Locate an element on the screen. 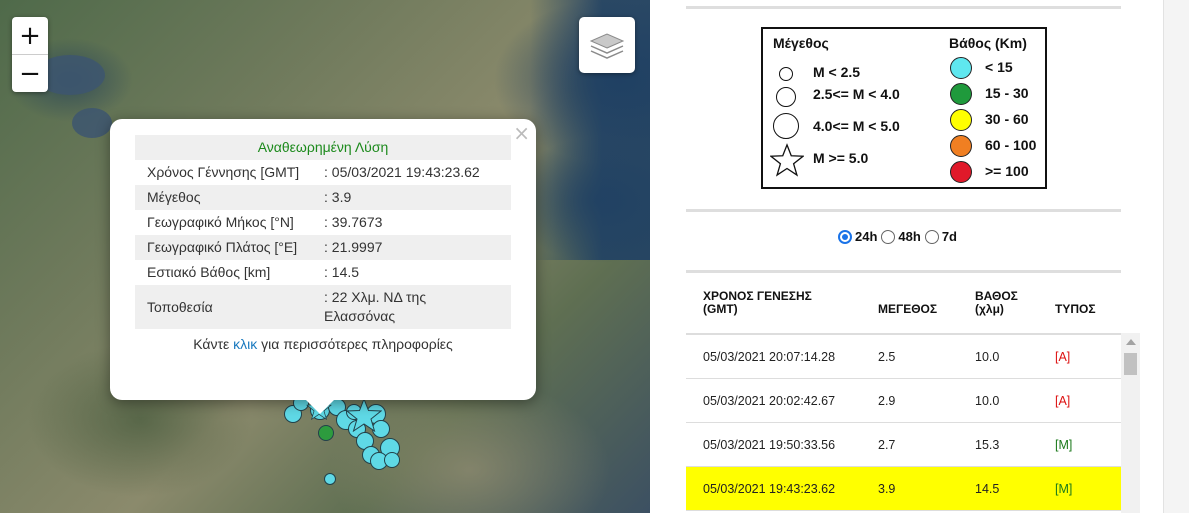 The height and width of the screenshot is (513, 1189). legend-depth-label: 60 - 100 is located at coordinates (1011, 145).